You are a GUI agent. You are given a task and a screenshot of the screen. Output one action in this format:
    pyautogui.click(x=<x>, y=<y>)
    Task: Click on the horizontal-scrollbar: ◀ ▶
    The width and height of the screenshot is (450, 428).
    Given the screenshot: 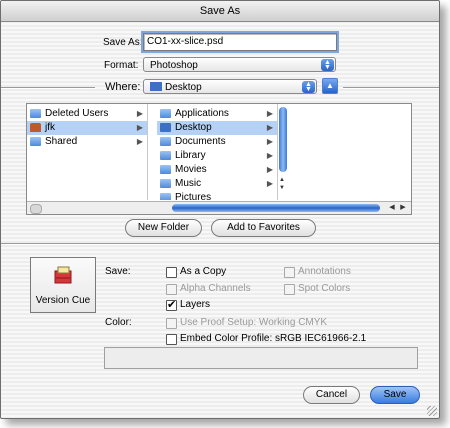 What is the action you would take?
    pyautogui.click(x=219, y=207)
    